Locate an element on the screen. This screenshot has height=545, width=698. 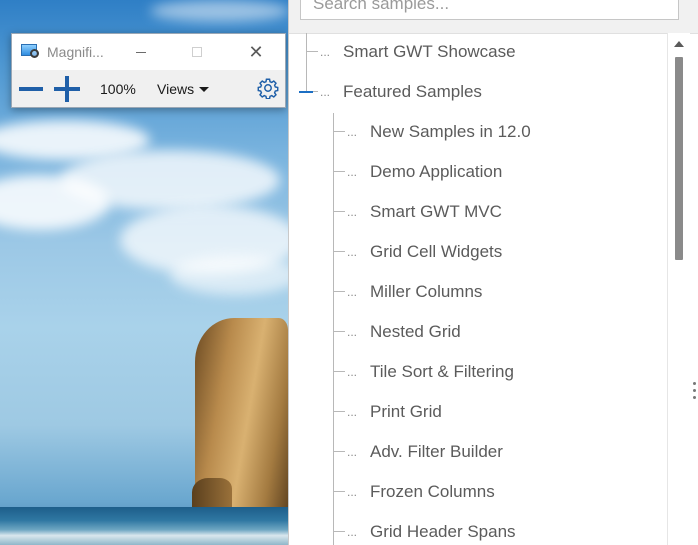
tree-item-grid-cell-widgets: ... Grid Cell Widgets is located at coordinates (424, 252).